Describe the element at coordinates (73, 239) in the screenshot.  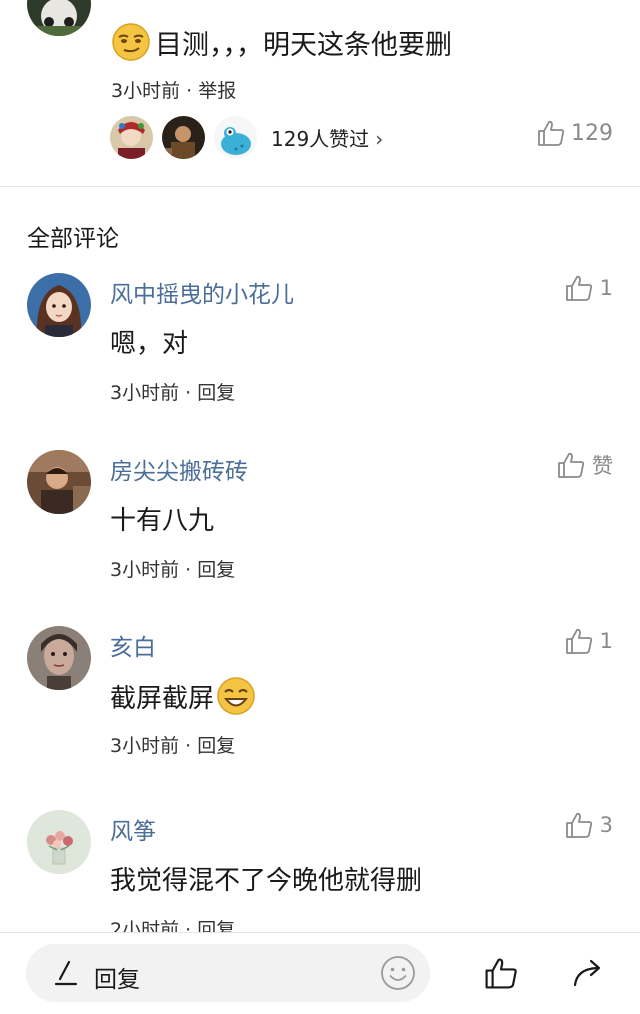
I see `section-title: 全部评论` at that location.